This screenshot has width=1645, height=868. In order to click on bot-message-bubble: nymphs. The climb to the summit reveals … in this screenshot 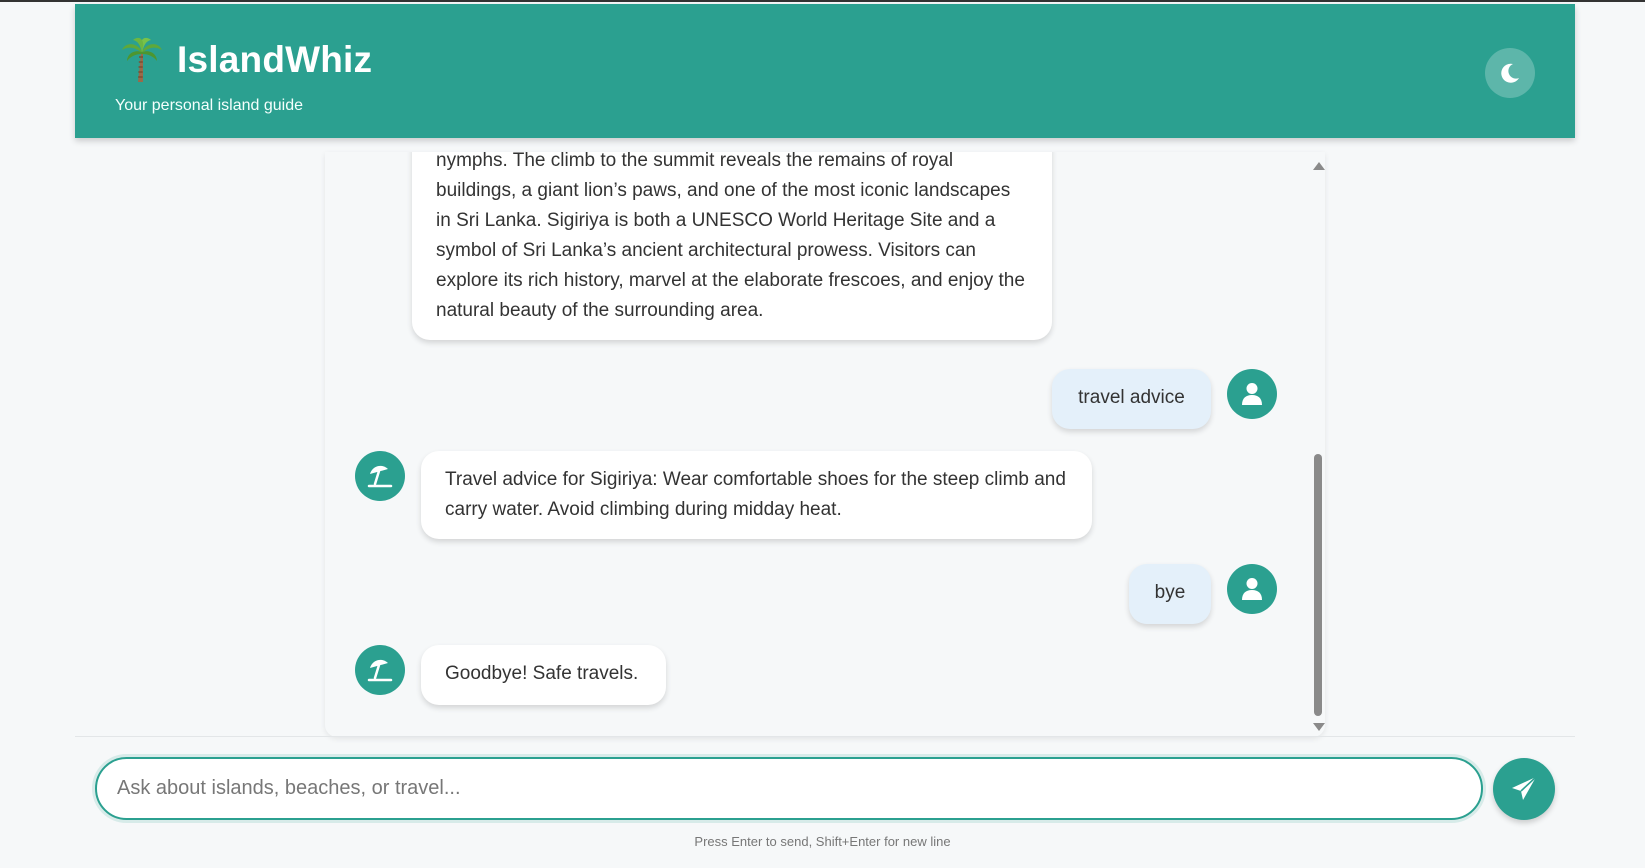, I will do `click(732, 246)`.